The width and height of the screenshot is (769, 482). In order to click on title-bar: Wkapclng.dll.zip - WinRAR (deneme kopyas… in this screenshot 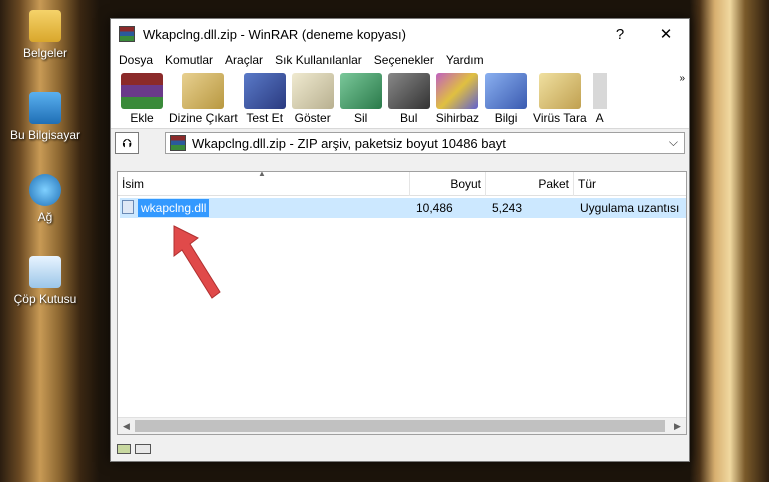, I will do `click(400, 34)`.